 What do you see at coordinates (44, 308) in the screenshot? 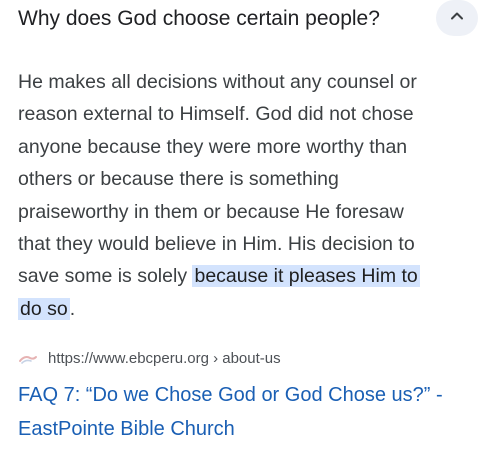
I see `highlighted-answer: do so` at bounding box center [44, 308].